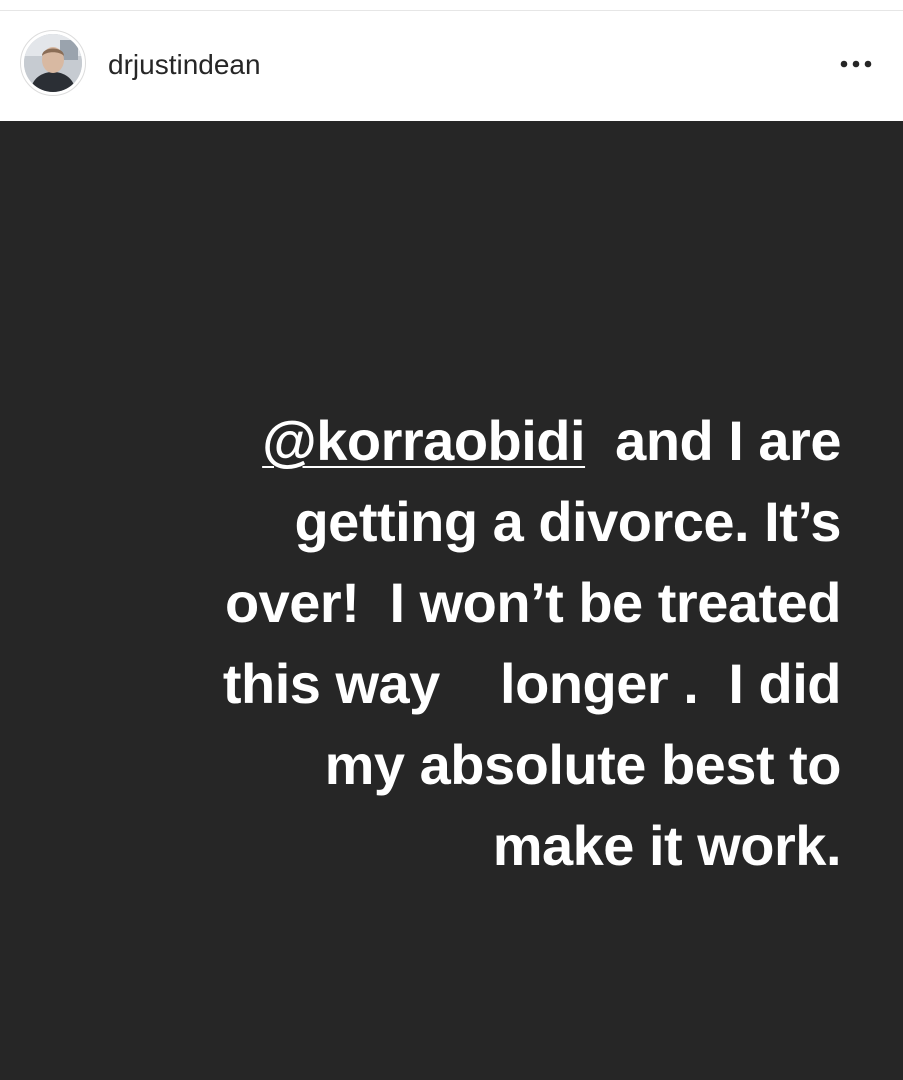 This screenshot has height=1080, width=903. Describe the element at coordinates (451, 5) in the screenshot. I see `top-divider` at that location.